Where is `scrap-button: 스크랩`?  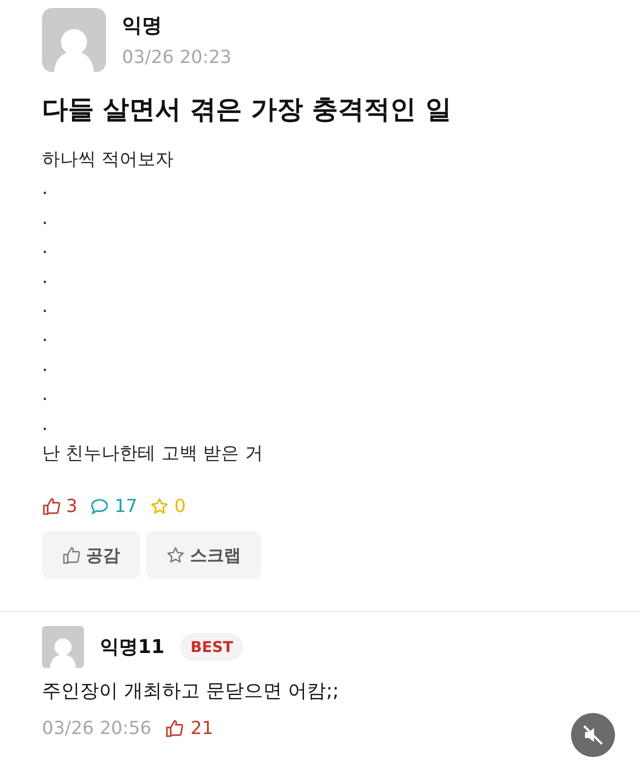
scrap-button: 스크랩 is located at coordinates (203, 555).